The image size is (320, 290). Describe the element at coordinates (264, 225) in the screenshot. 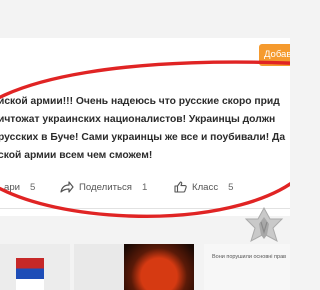

I see `police-emblem-icon` at that location.